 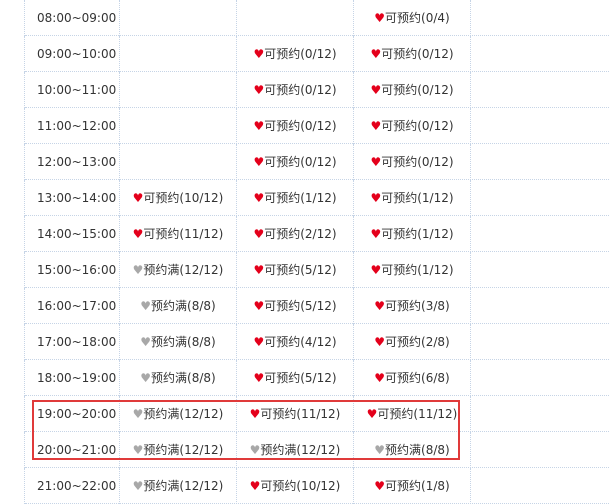 I want to click on slot-text: 可预约(3/8), so click(x=417, y=306).